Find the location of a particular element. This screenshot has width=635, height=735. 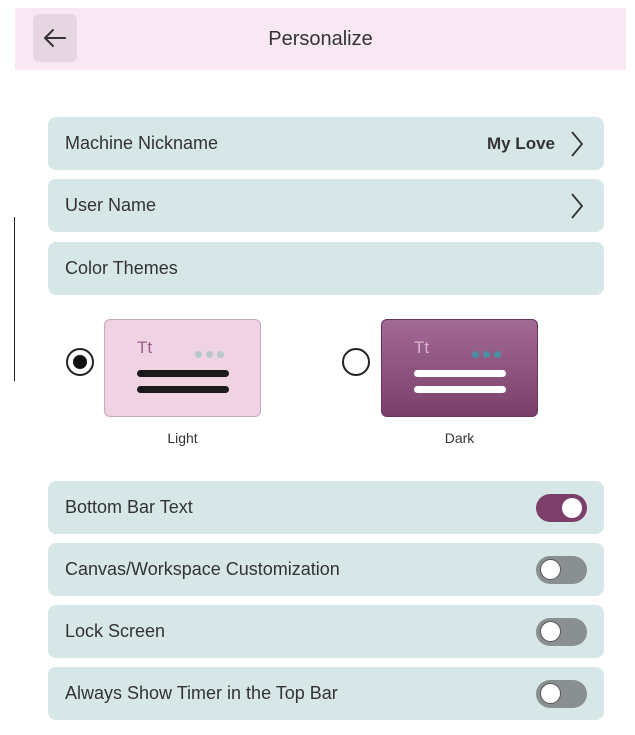

machine-nickname-row: Machine Nickname My Love is located at coordinates (326, 143).